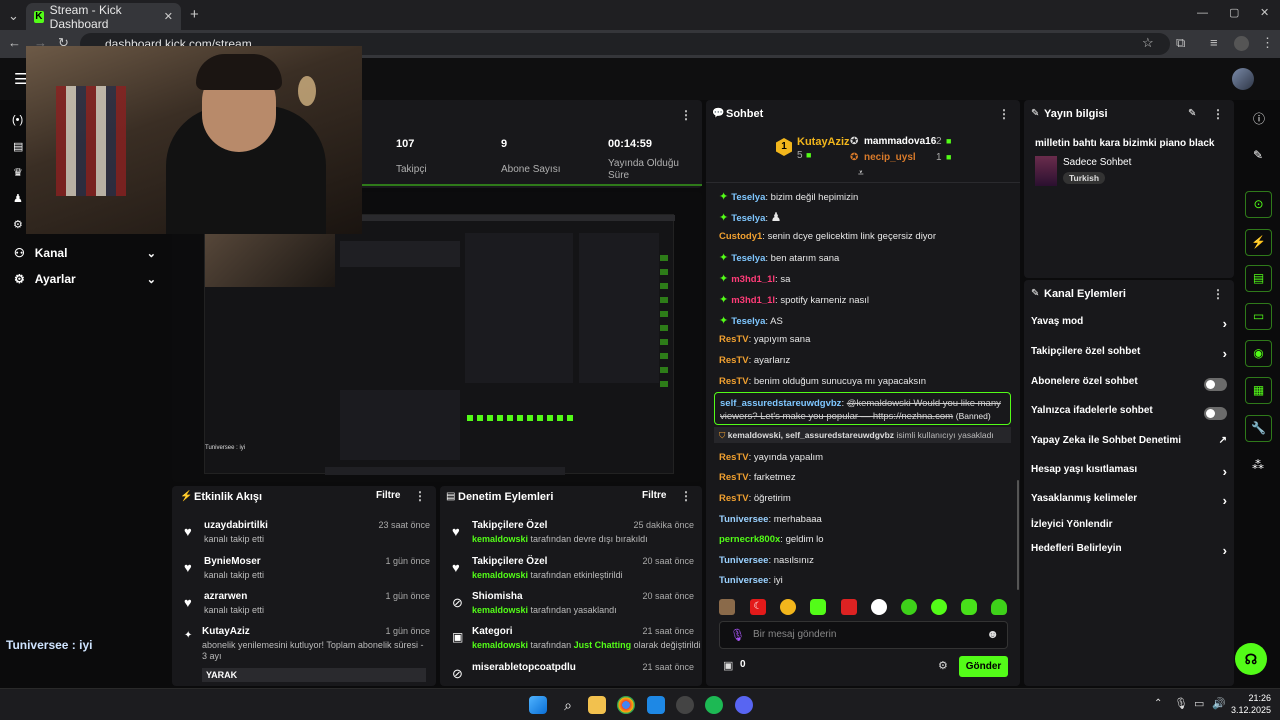  What do you see at coordinates (1258, 278) in the screenshot?
I see `notes-button: ▤` at bounding box center [1258, 278].